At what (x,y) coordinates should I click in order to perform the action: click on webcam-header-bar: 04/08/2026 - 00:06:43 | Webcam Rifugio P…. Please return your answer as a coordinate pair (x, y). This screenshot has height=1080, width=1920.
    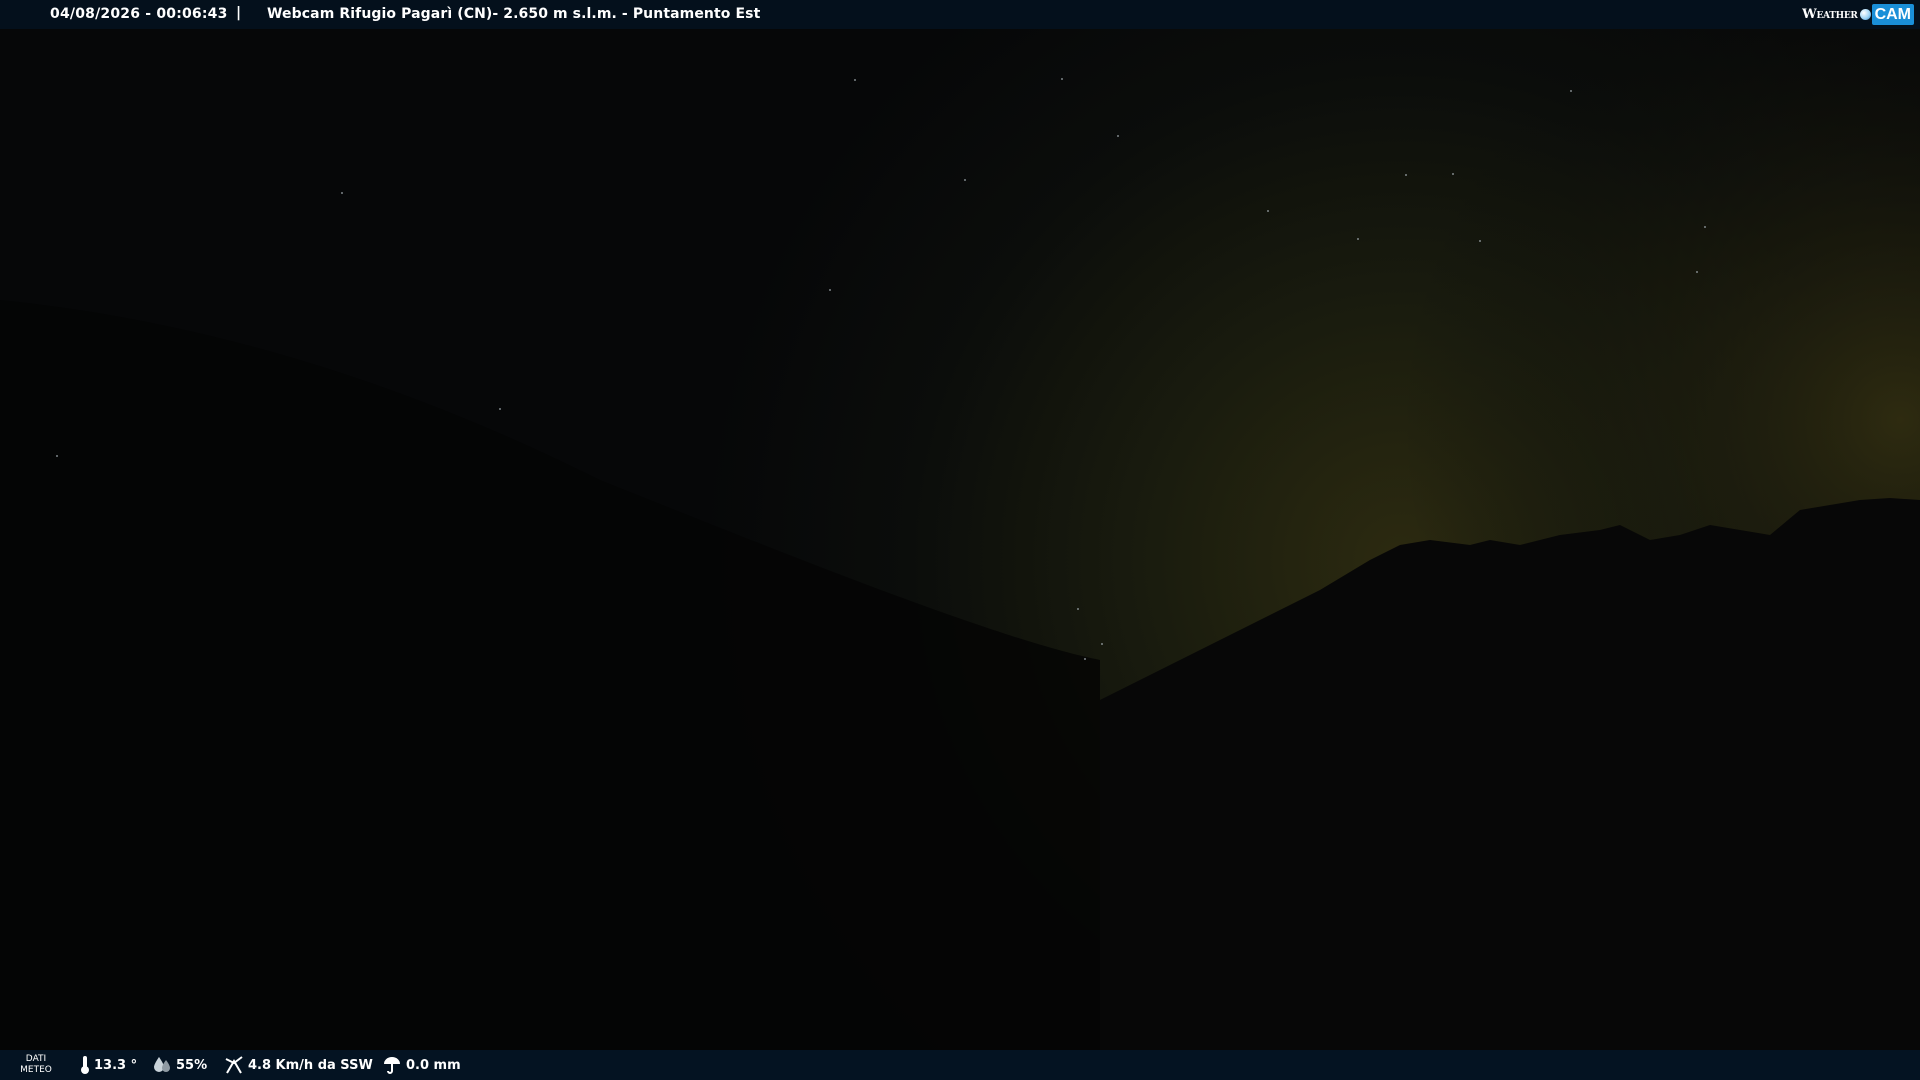
    Looking at the image, I should click on (960, 14).